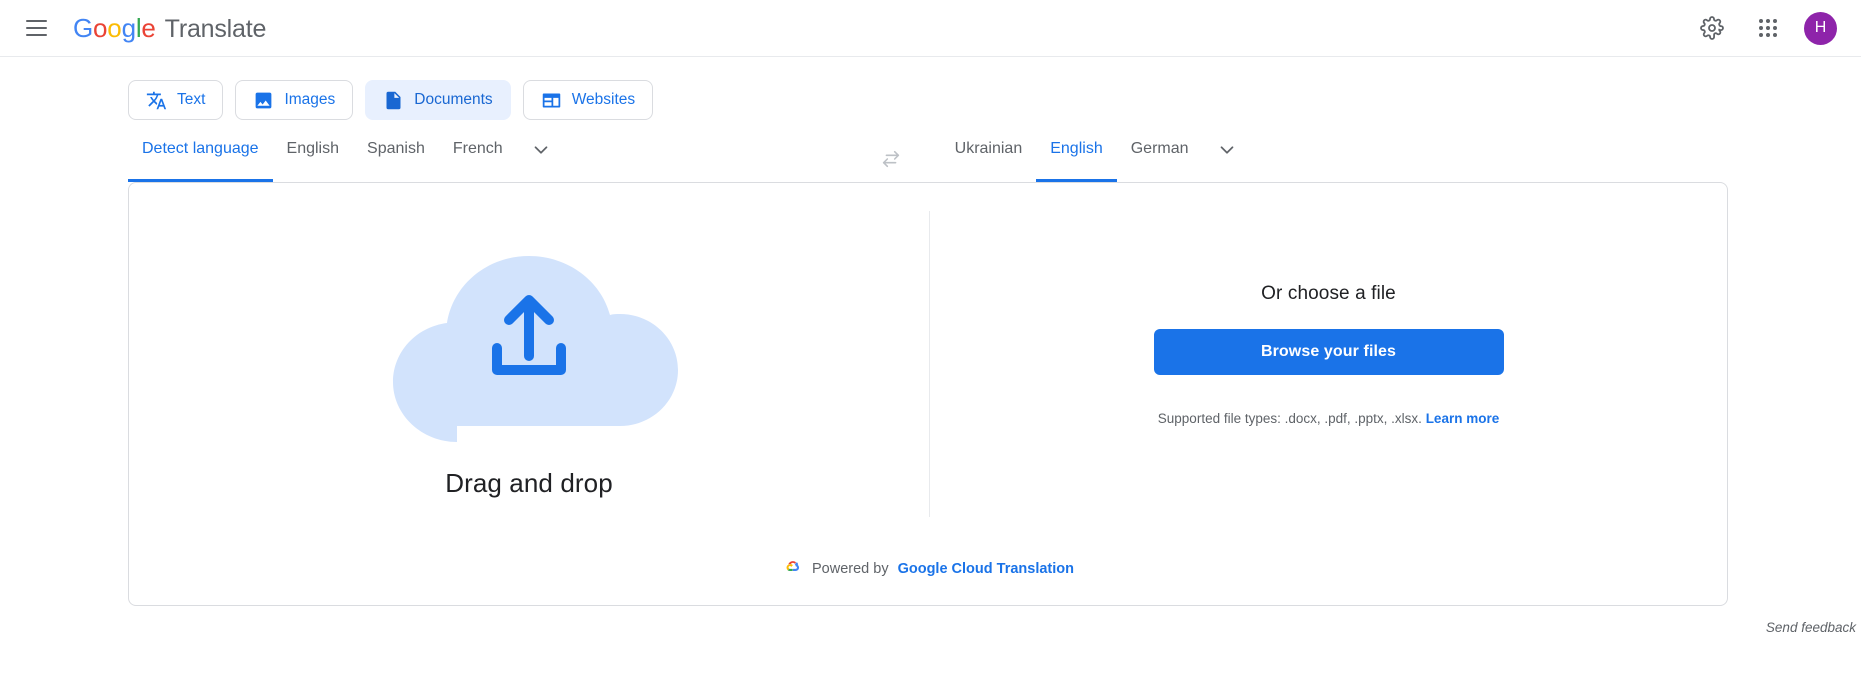 The width and height of the screenshot is (1861, 698). I want to click on tab-images: Images, so click(294, 100).